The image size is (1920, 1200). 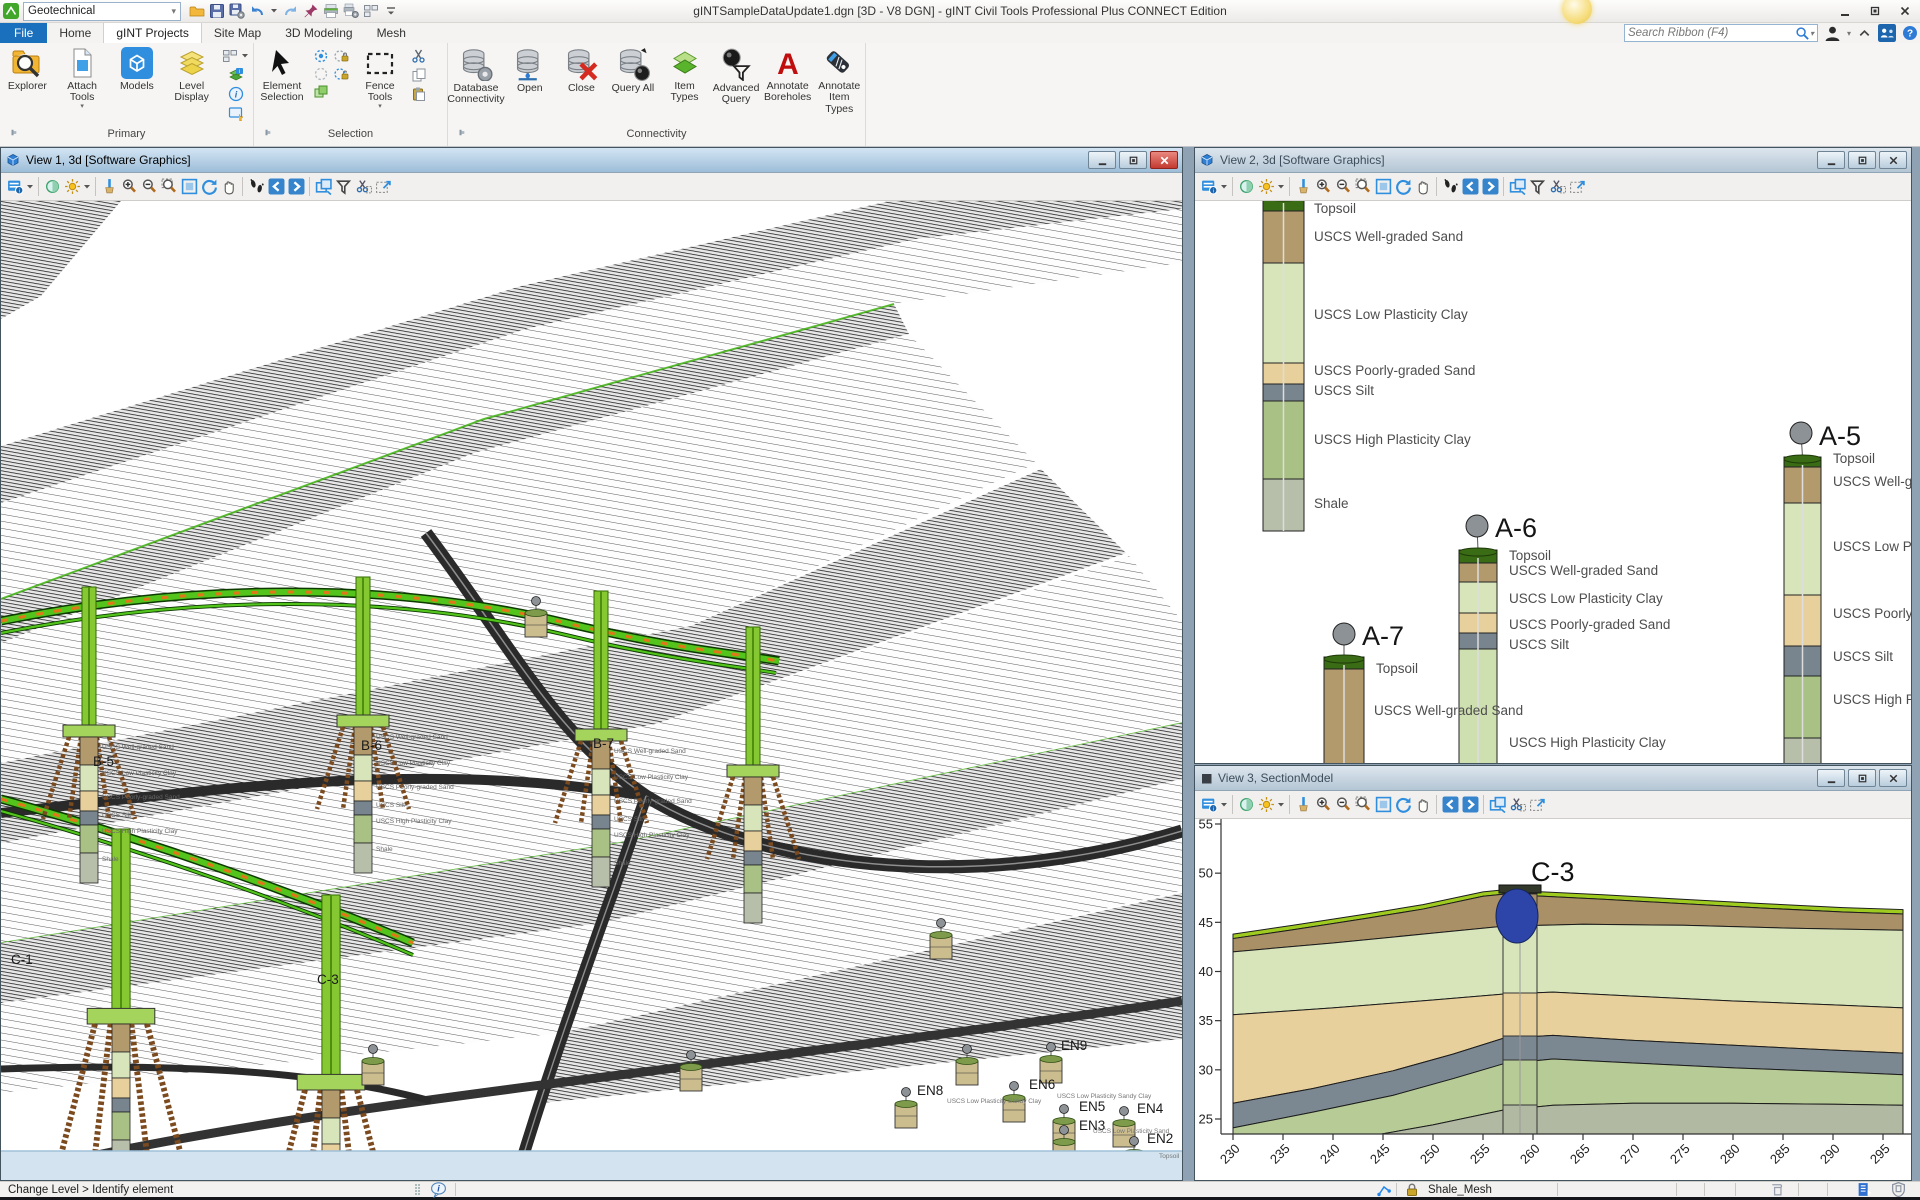 What do you see at coordinates (236, 75) in the screenshot?
I see `level-manager-icon: i` at bounding box center [236, 75].